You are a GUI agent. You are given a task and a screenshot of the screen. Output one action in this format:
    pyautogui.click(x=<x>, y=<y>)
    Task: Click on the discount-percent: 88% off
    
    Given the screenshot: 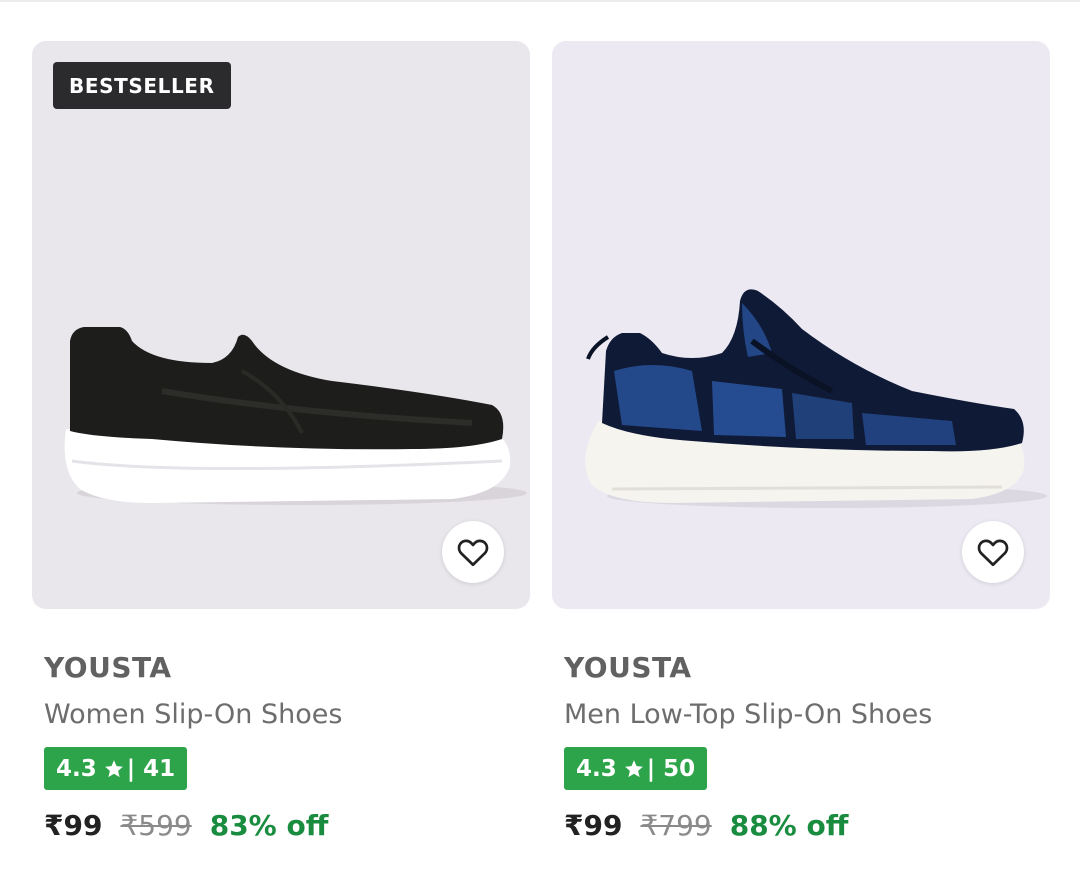 What is the action you would take?
    pyautogui.click(x=789, y=825)
    